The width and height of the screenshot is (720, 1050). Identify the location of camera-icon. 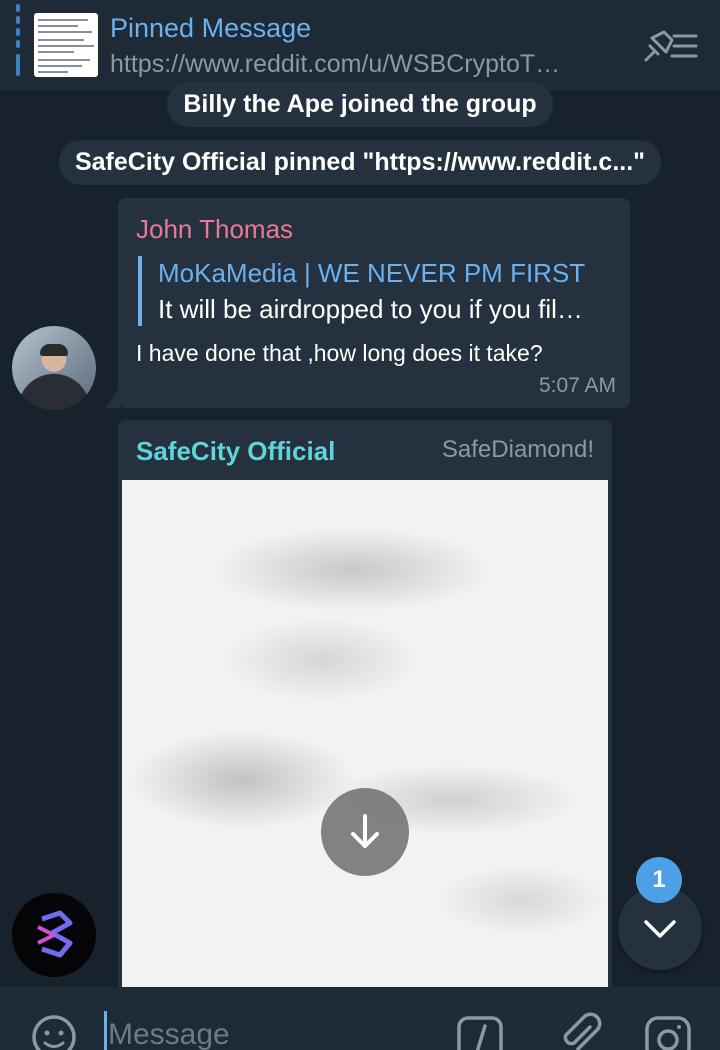
(668, 1032).